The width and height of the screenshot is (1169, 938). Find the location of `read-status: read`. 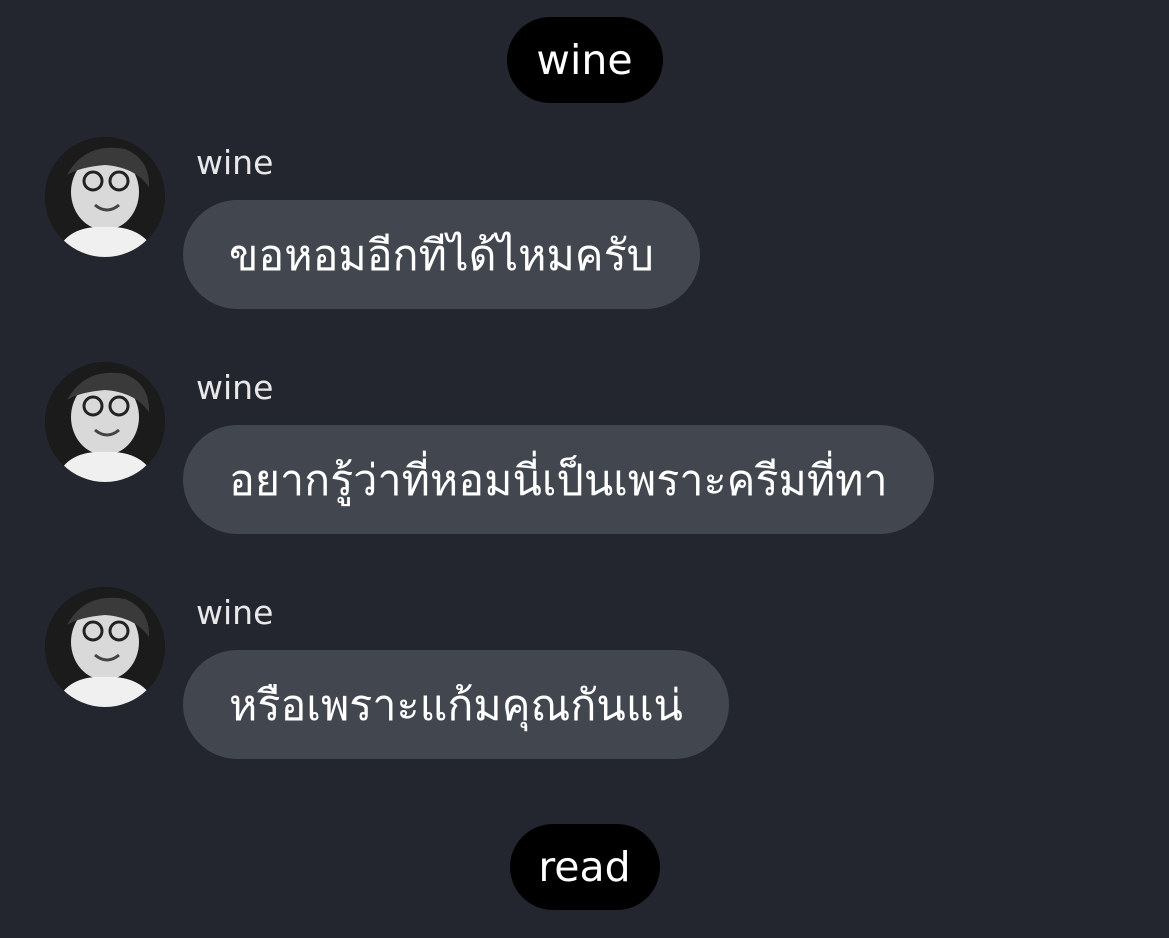

read-status: read is located at coordinates (584, 867).